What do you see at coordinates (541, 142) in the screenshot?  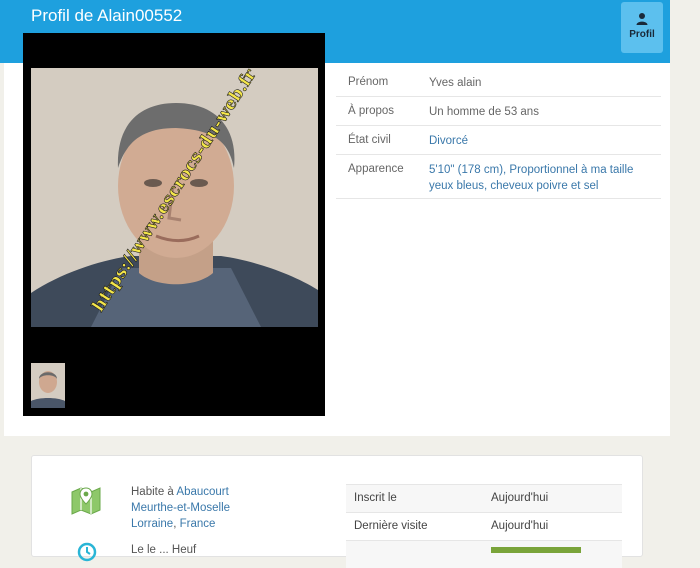 I see `info-value-link: Divorcé` at bounding box center [541, 142].